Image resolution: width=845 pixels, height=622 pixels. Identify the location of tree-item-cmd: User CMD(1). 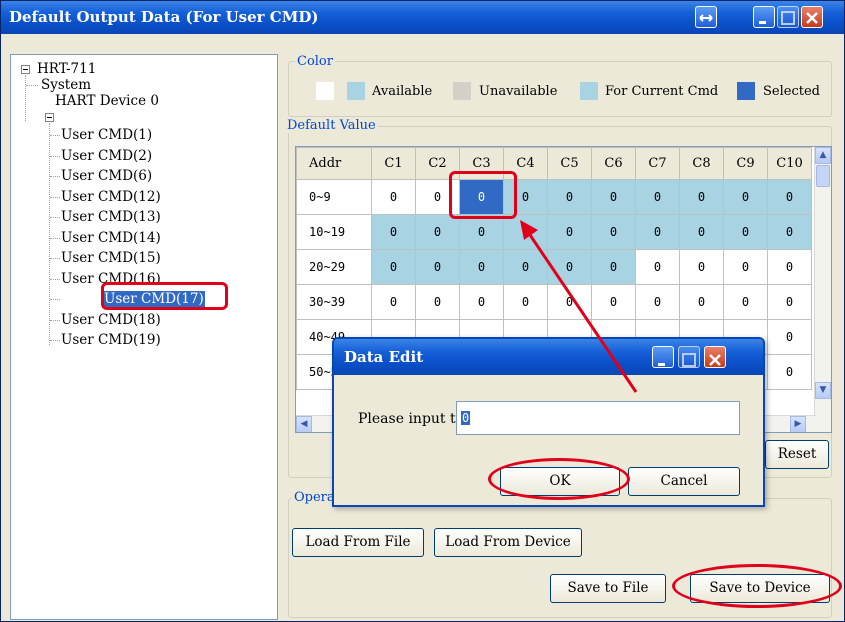
(106, 135).